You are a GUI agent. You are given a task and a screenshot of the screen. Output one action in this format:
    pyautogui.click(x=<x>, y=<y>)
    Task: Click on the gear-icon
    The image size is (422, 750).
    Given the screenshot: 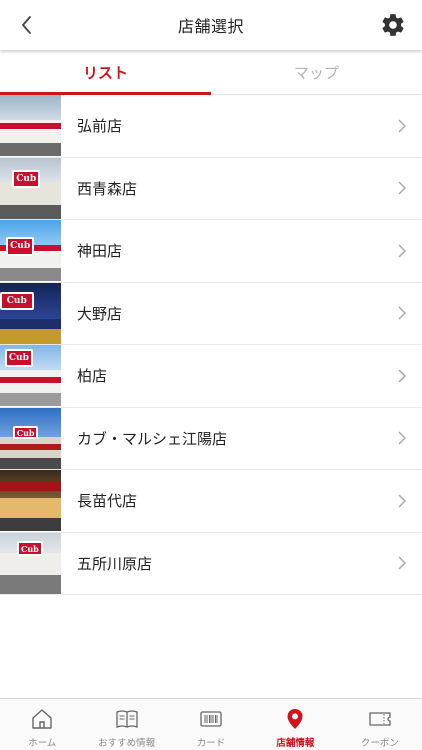 What is the action you would take?
    pyautogui.click(x=393, y=25)
    